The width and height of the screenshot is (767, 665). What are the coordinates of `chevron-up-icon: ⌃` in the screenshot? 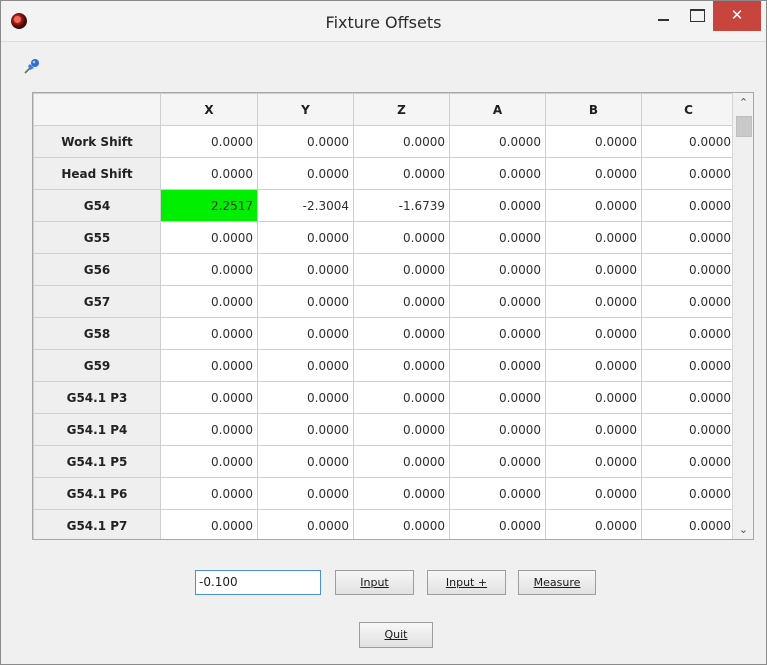 It's located at (743, 102).